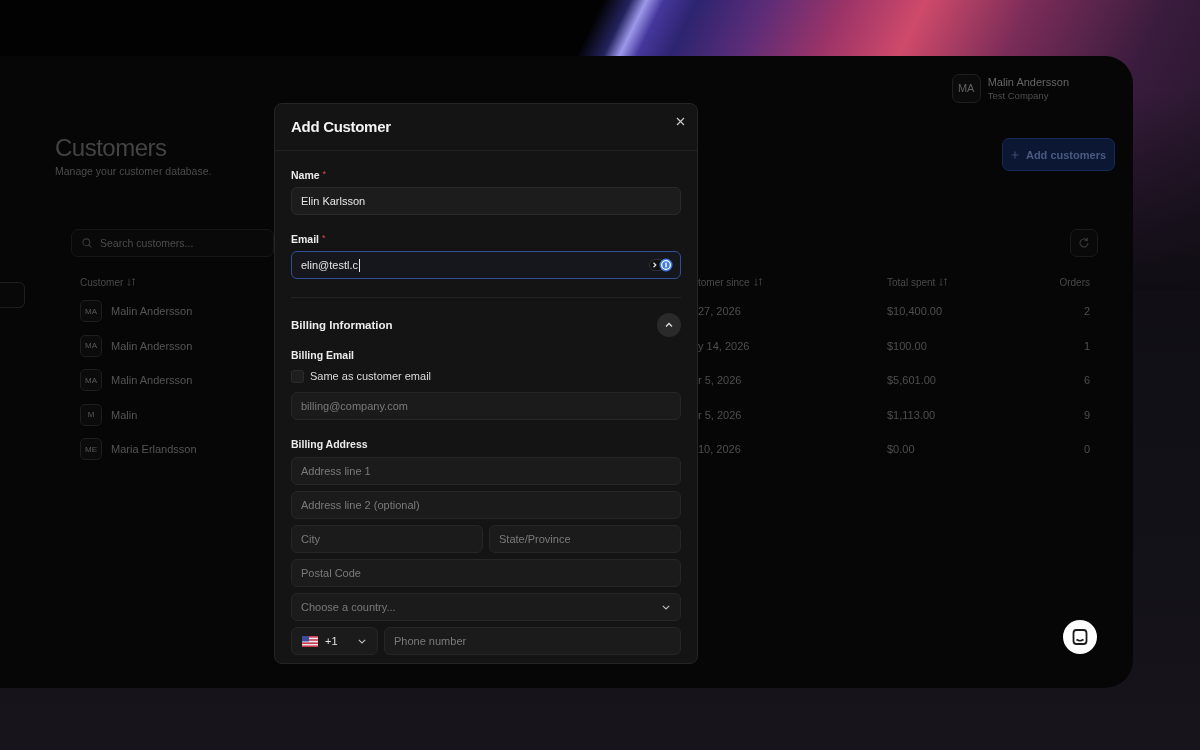 This screenshot has height=750, width=1200. I want to click on field-label: Billing Email, so click(322, 355).